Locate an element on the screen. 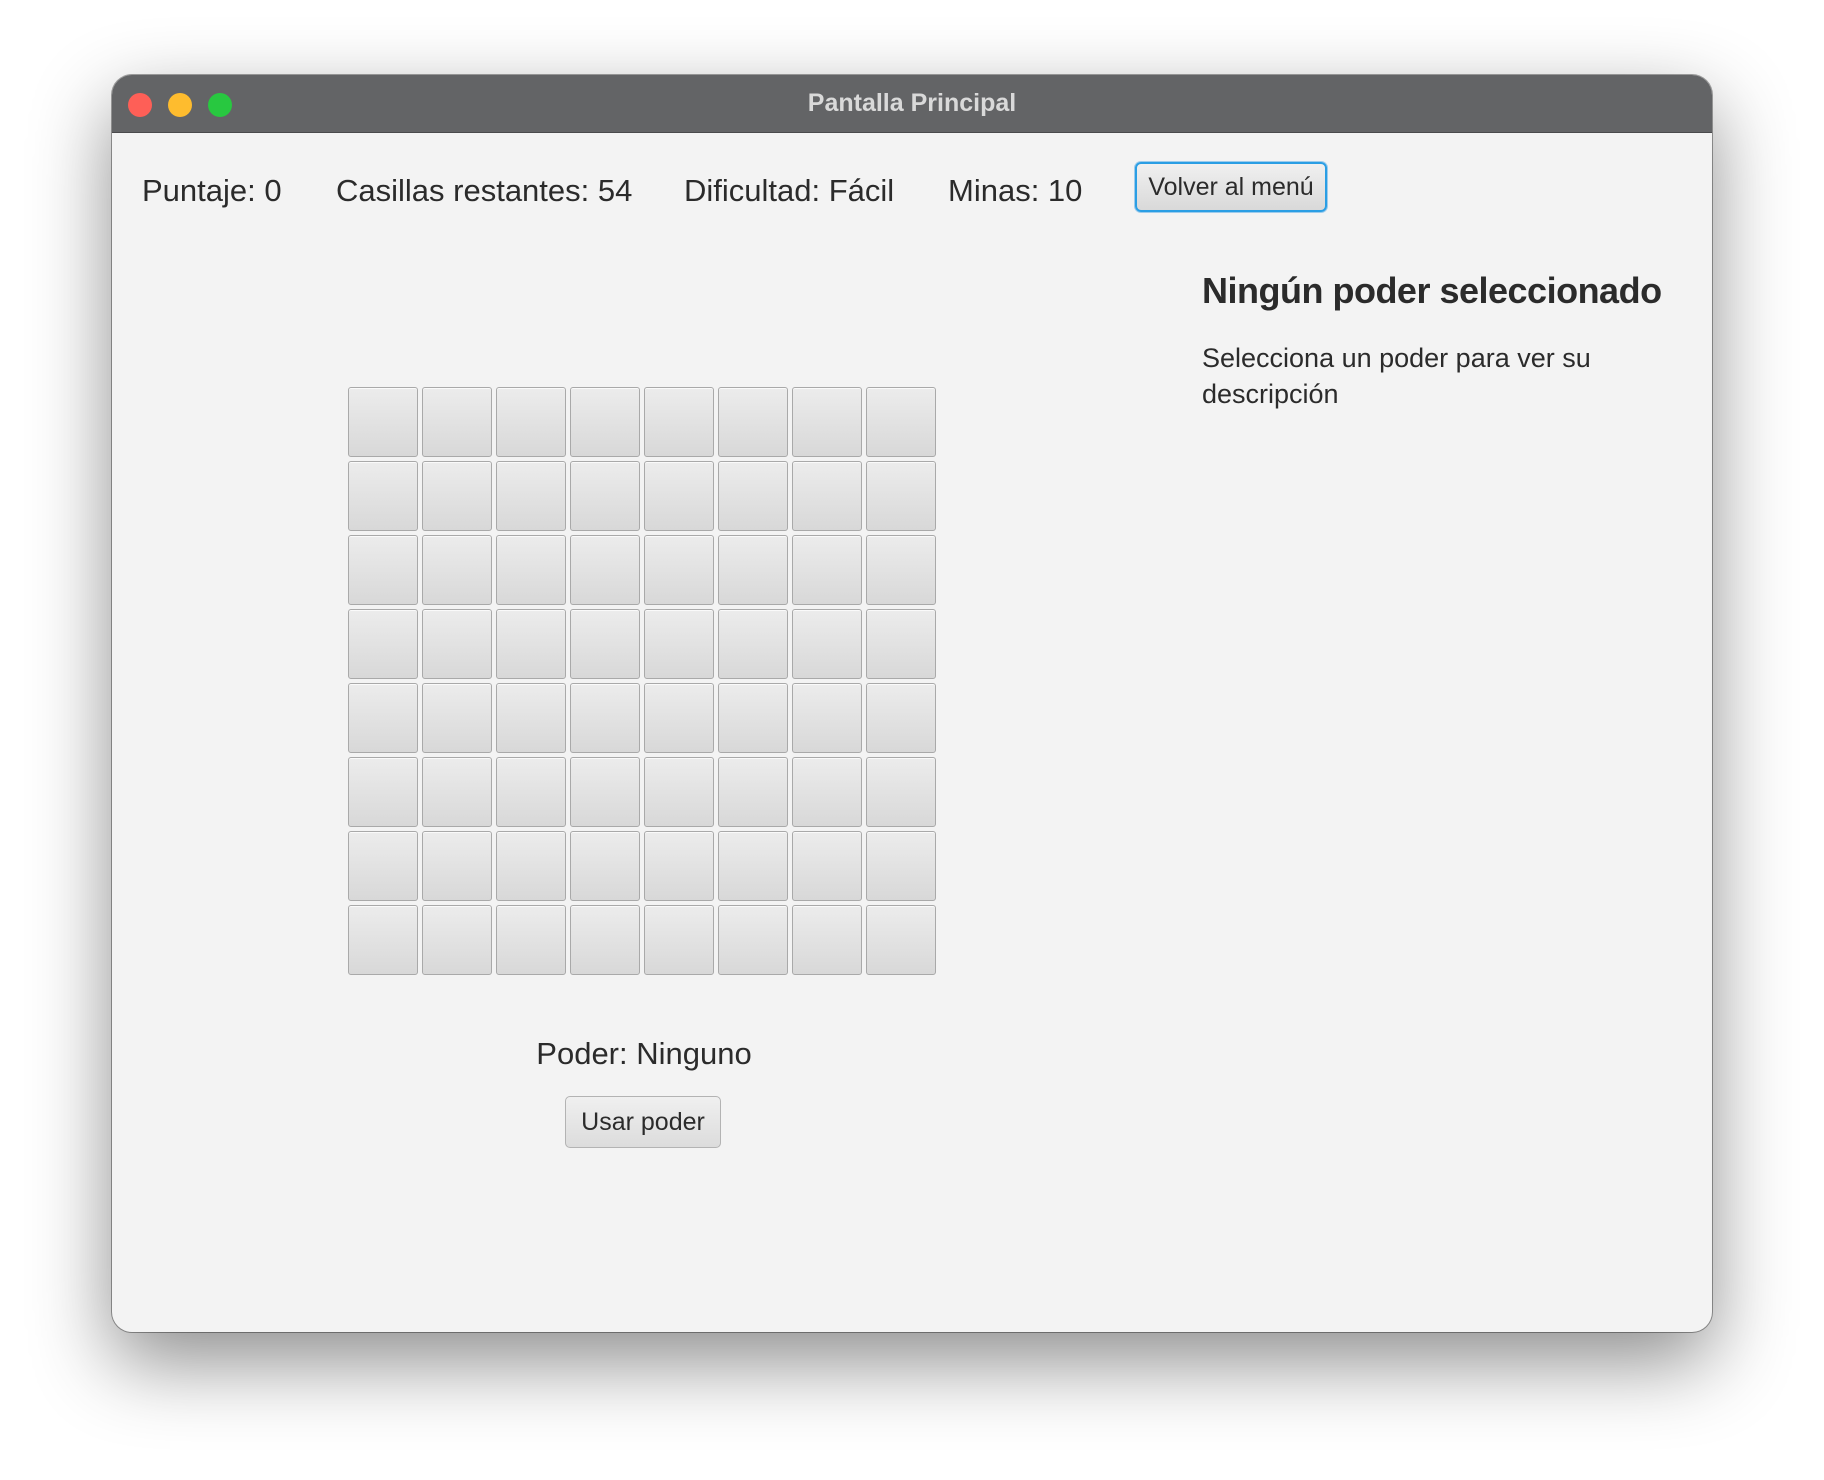 The height and width of the screenshot is (1480, 1824). power-panel-title: Ningún poder seleccionado is located at coordinates (1432, 290).